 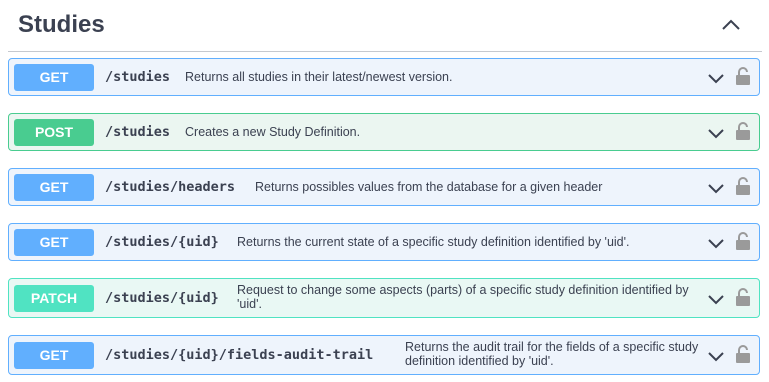 I want to click on section-header: Studies, so click(x=385, y=26).